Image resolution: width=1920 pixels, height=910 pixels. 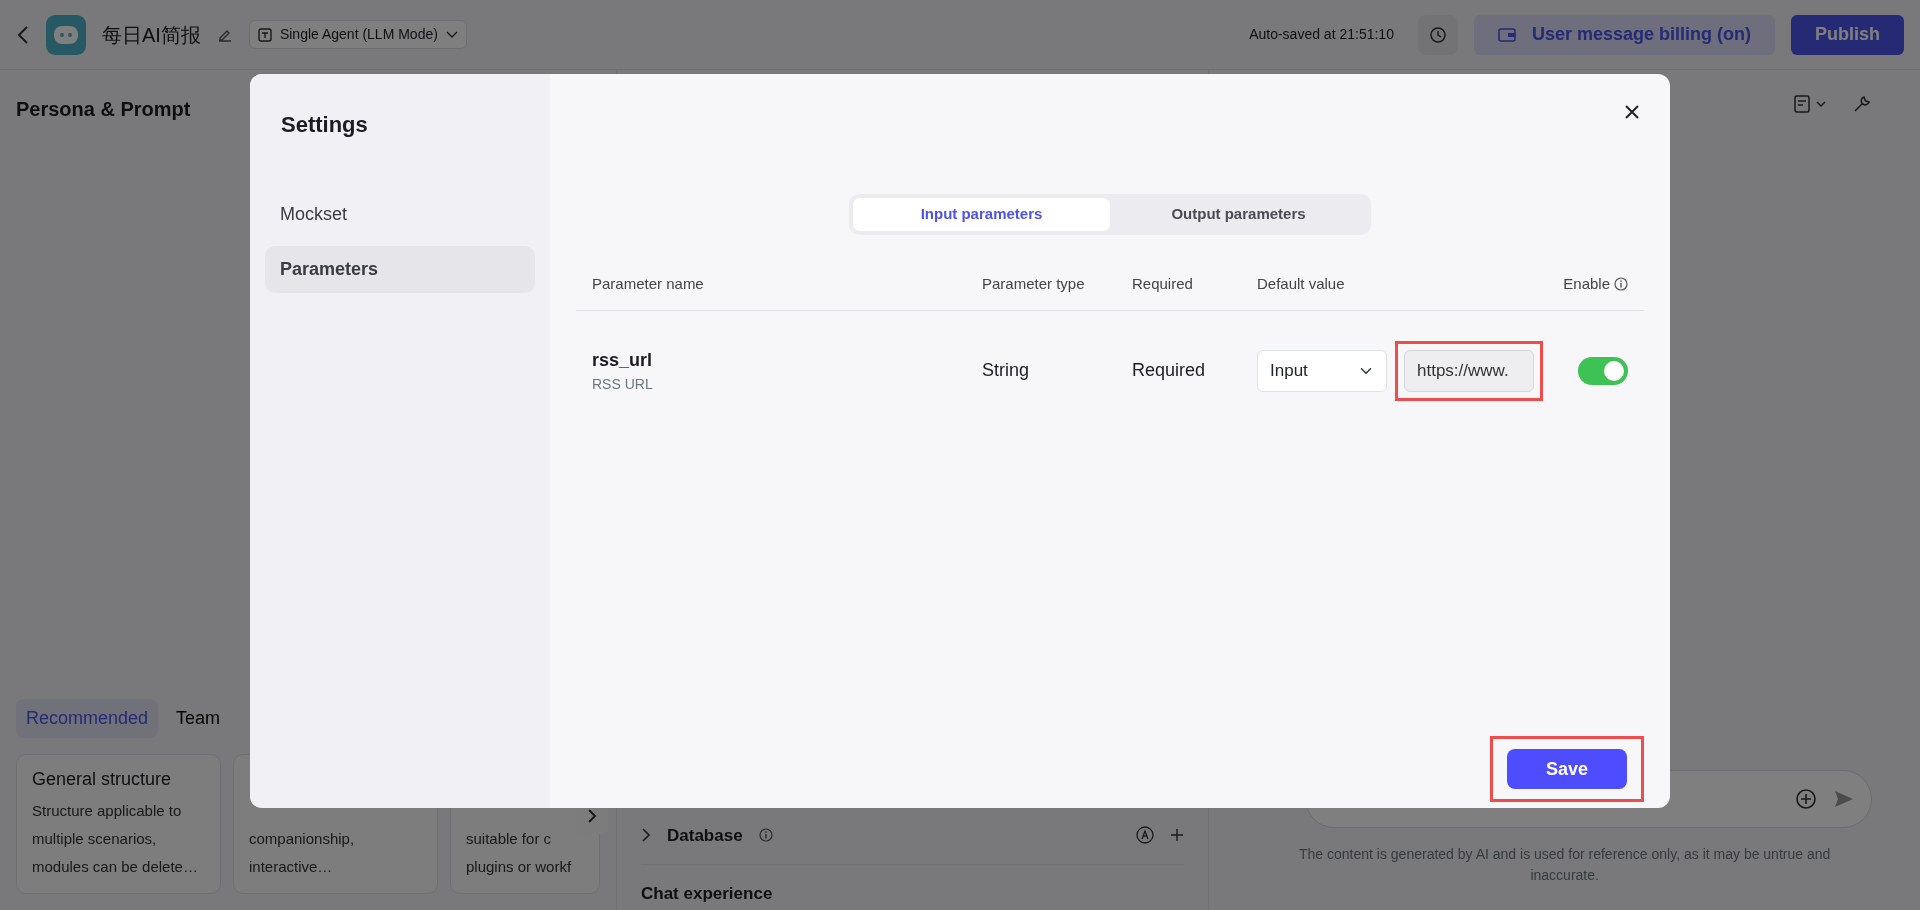 I want to click on column-header: Enable, so click(x=1586, y=283).